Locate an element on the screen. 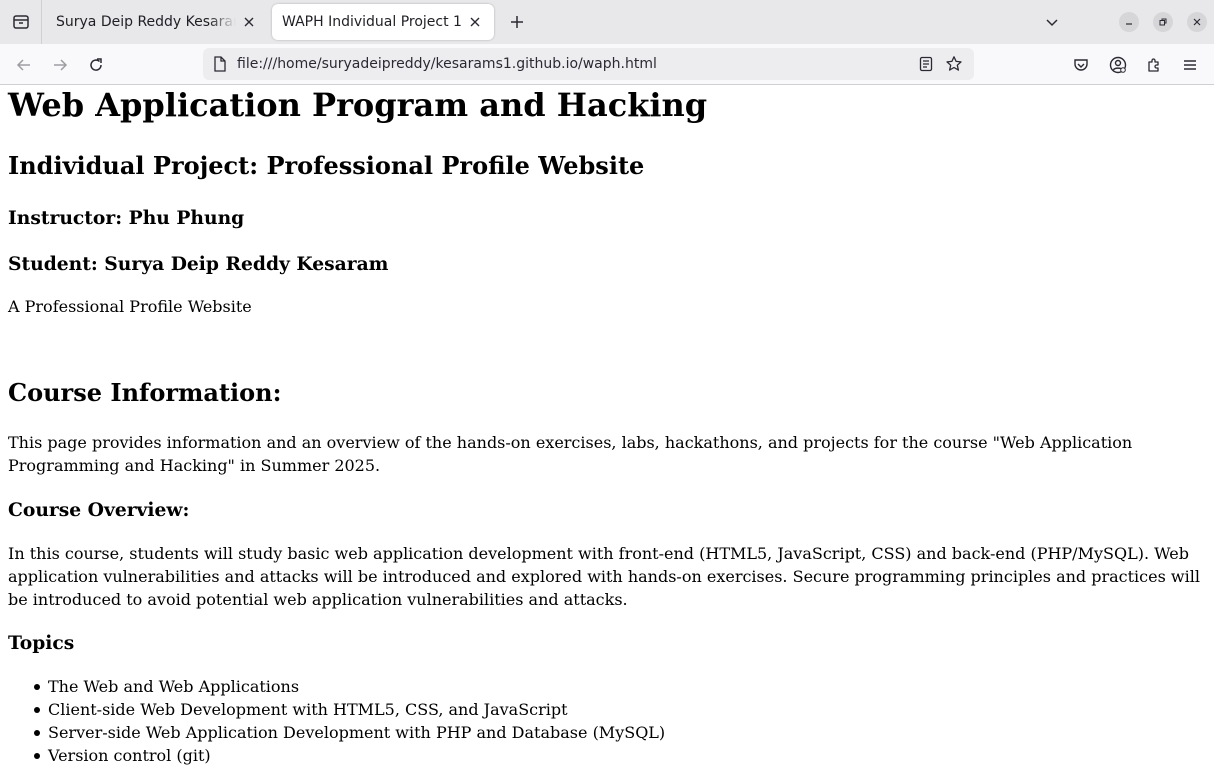  arrow-left-icon is located at coordinates (23, 65).